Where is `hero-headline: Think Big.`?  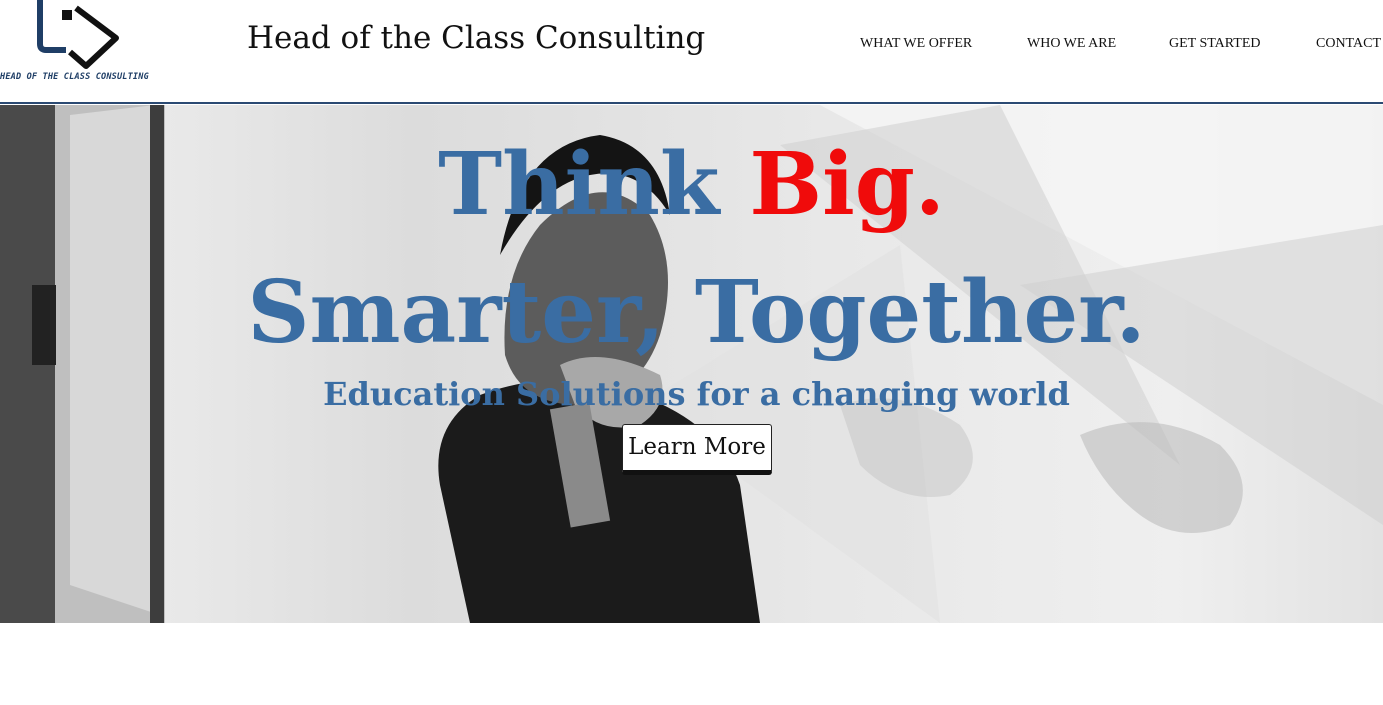
hero-headline: Think Big. is located at coordinates (691, 185).